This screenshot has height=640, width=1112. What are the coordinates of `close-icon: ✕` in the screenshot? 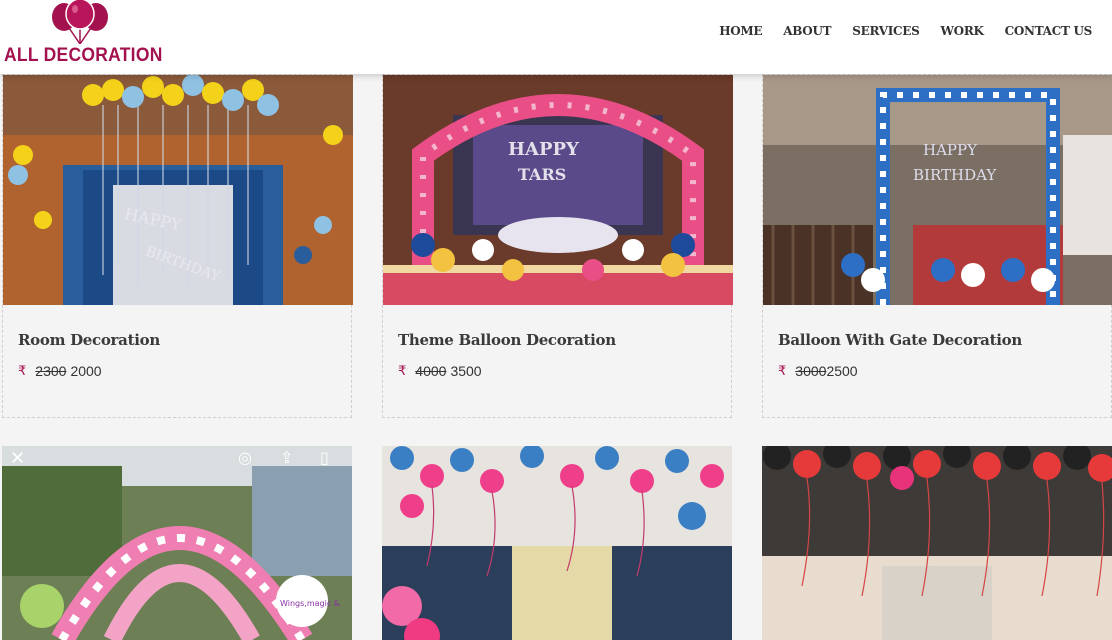 It's located at (17, 458).